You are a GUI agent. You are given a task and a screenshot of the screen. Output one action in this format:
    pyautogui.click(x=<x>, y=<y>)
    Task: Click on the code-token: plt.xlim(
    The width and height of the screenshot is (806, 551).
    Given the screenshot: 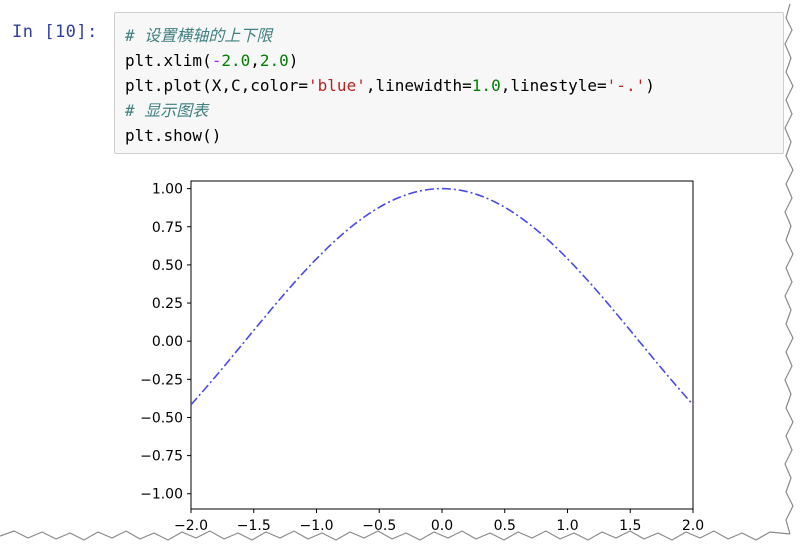 What is the action you would take?
    pyautogui.click(x=168, y=60)
    